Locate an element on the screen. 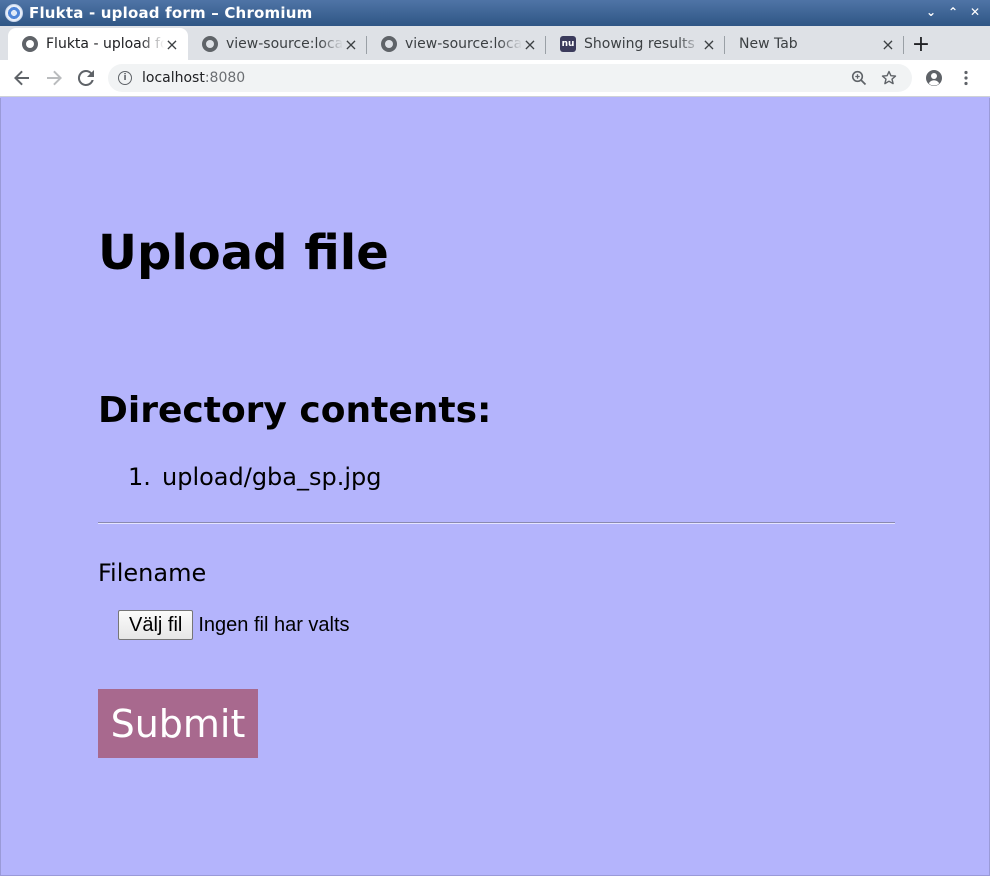 The image size is (990, 876). toolbar-right-icons is located at coordinates (950, 78).